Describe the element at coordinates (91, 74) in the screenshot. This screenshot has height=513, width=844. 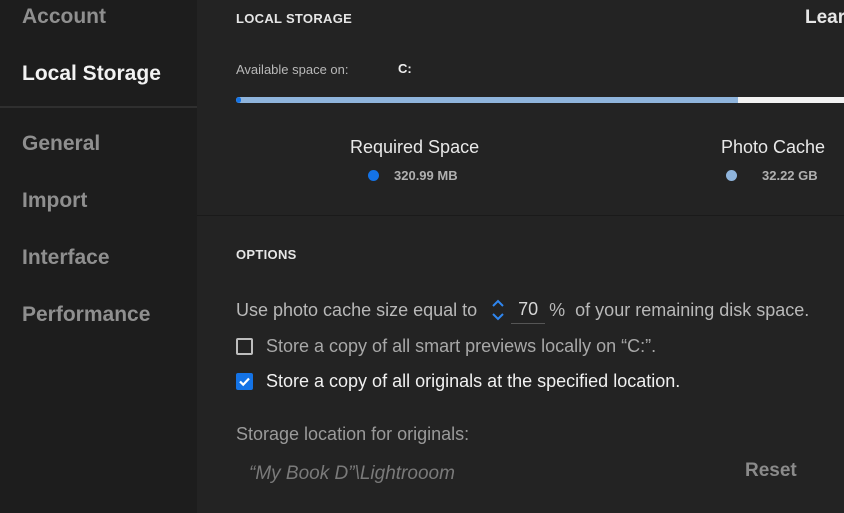
I see `sidebar-item-local-storage: Local Storage` at that location.